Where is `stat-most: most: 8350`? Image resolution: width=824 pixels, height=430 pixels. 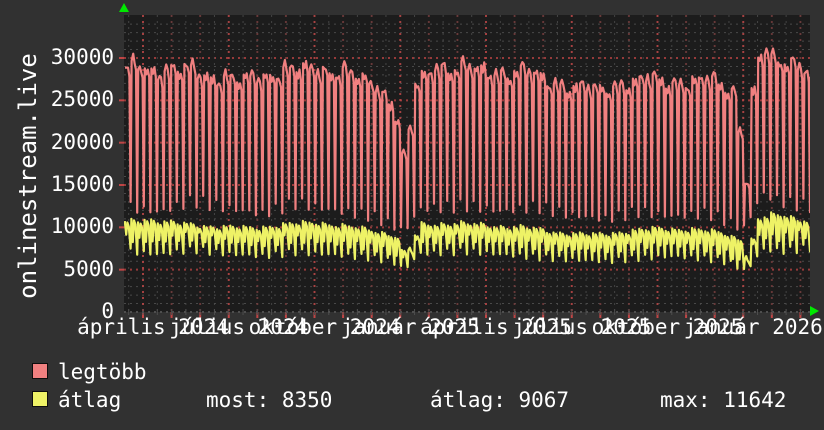
stat-most: most: 8350 is located at coordinates (269, 400).